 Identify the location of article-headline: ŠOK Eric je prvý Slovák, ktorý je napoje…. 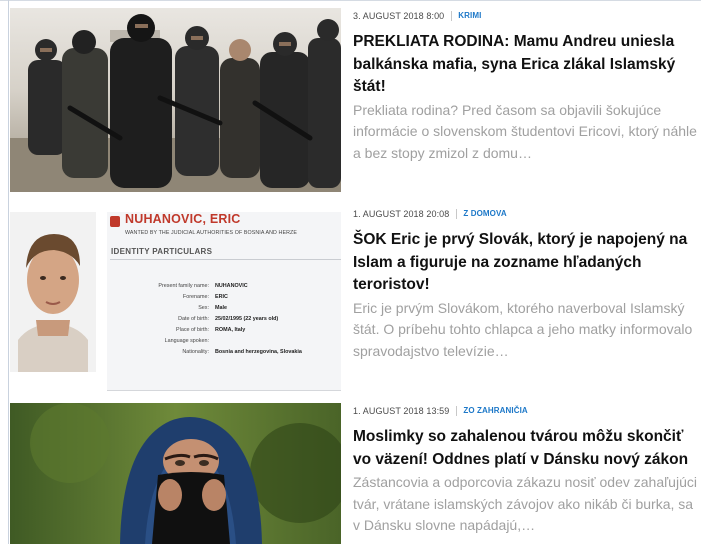
(526, 263).